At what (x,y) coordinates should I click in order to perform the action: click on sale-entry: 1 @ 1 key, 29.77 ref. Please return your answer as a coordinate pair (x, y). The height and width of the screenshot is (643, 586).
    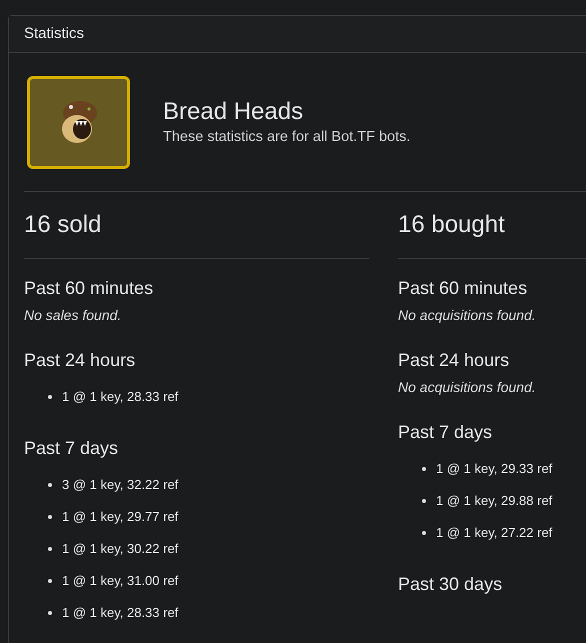
    Looking at the image, I should click on (120, 517).